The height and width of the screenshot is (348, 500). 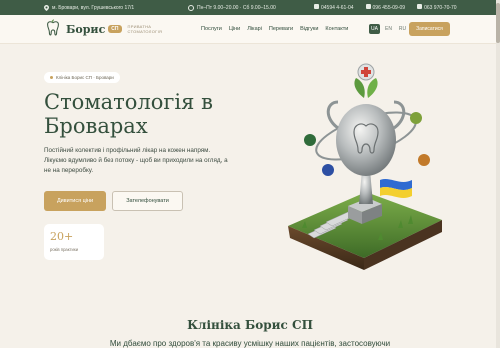 What do you see at coordinates (51, 77) in the screenshot?
I see `dot-icon` at bounding box center [51, 77].